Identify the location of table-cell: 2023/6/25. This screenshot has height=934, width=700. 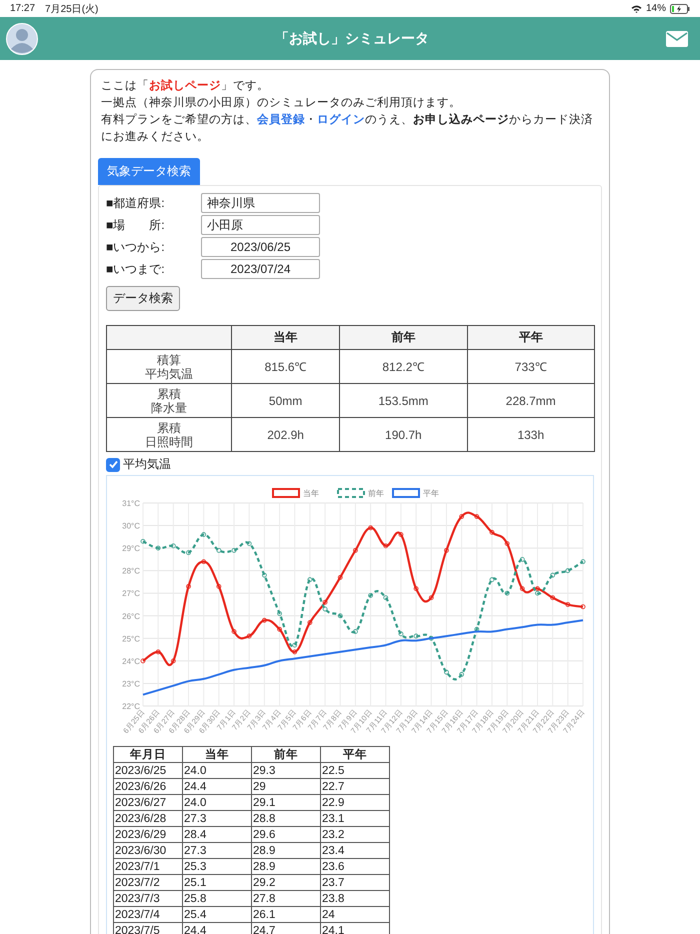
(148, 770).